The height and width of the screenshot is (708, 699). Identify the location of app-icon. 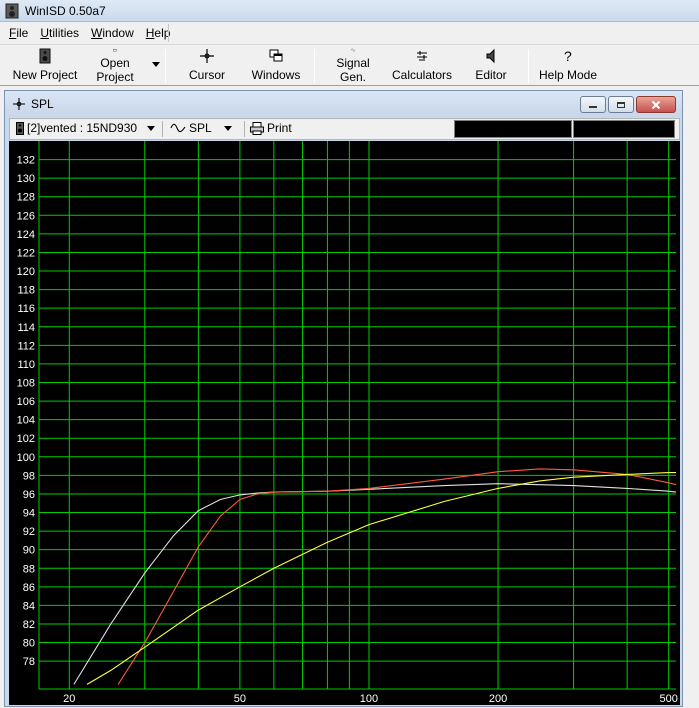
(12, 10).